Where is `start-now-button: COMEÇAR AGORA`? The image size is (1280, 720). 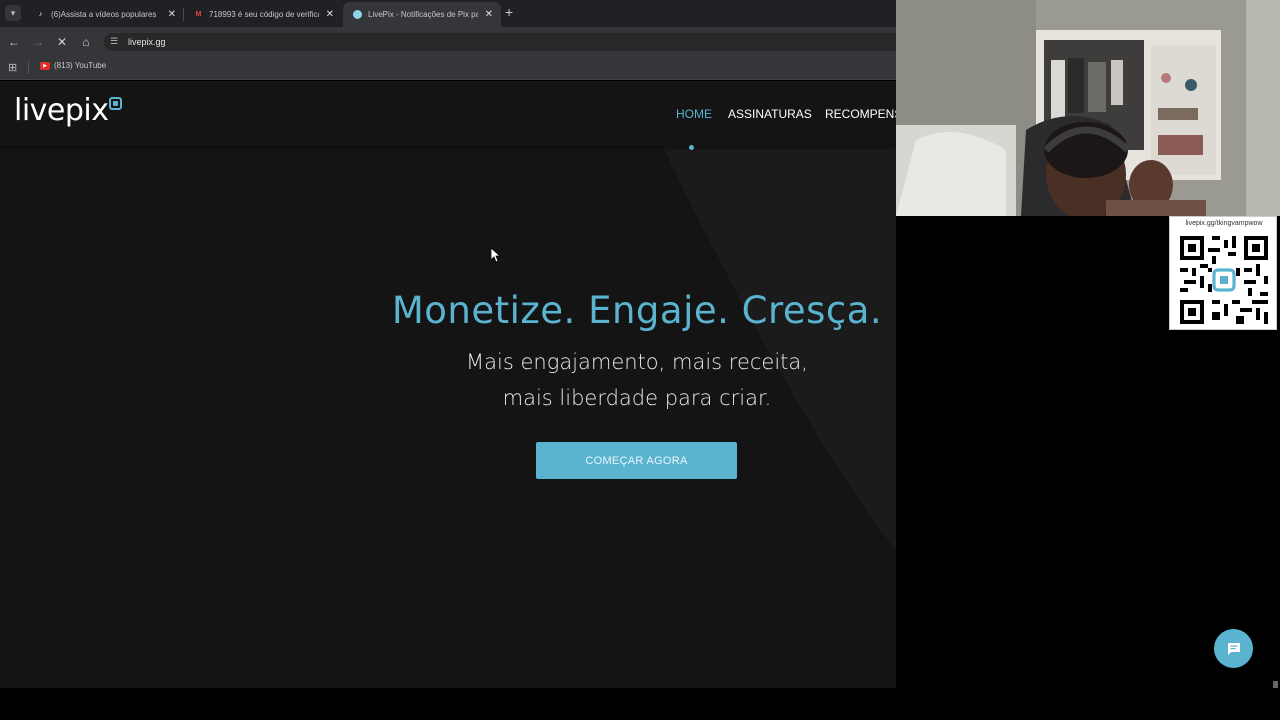 start-now-button: COMEÇAR AGORA is located at coordinates (636, 460).